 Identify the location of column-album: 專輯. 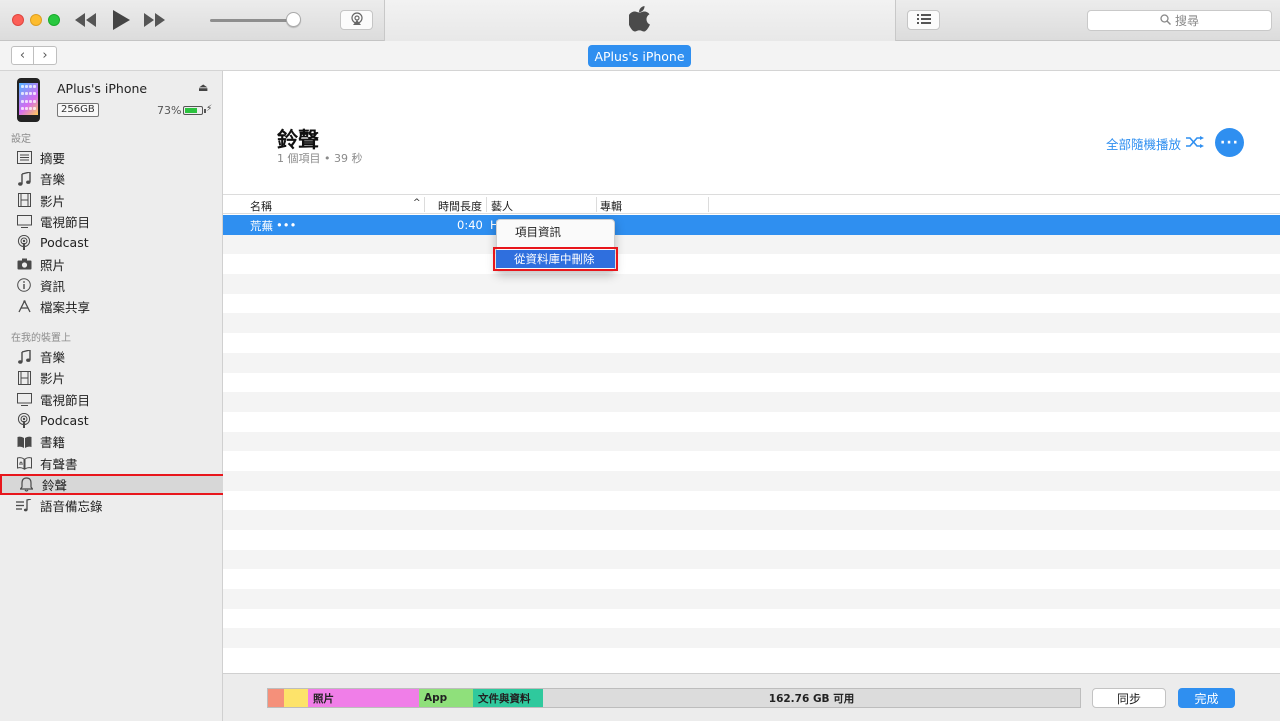
(611, 205).